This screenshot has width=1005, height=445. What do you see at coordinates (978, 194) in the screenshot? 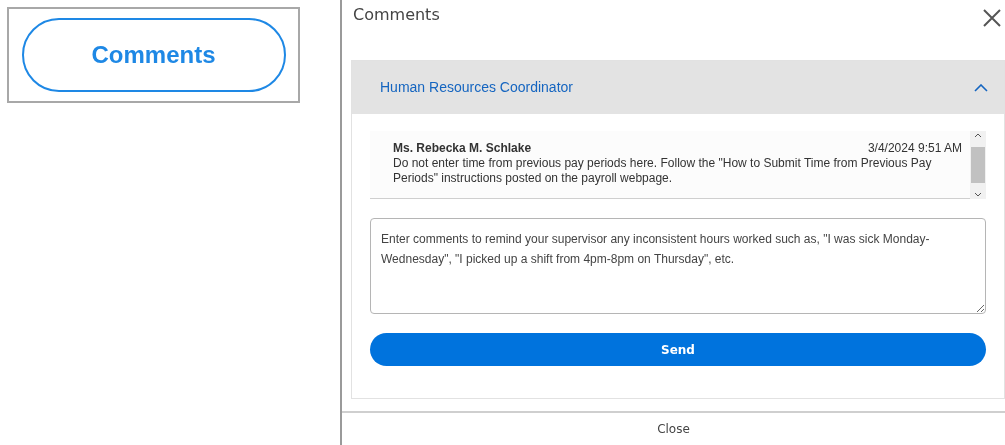
I see `scroll-down-icon` at bounding box center [978, 194].